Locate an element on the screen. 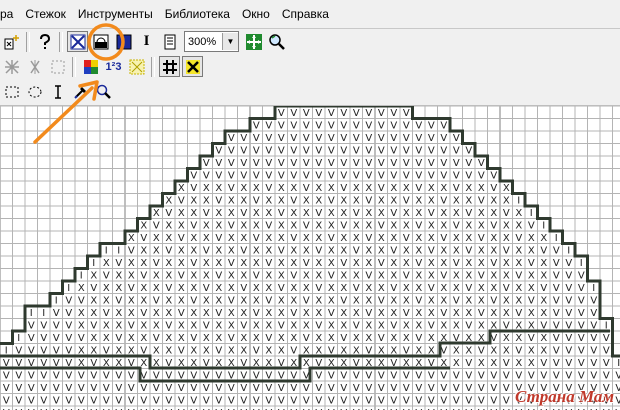 The height and width of the screenshot is (410, 620). backstitch-button: I is located at coordinates (146, 41).